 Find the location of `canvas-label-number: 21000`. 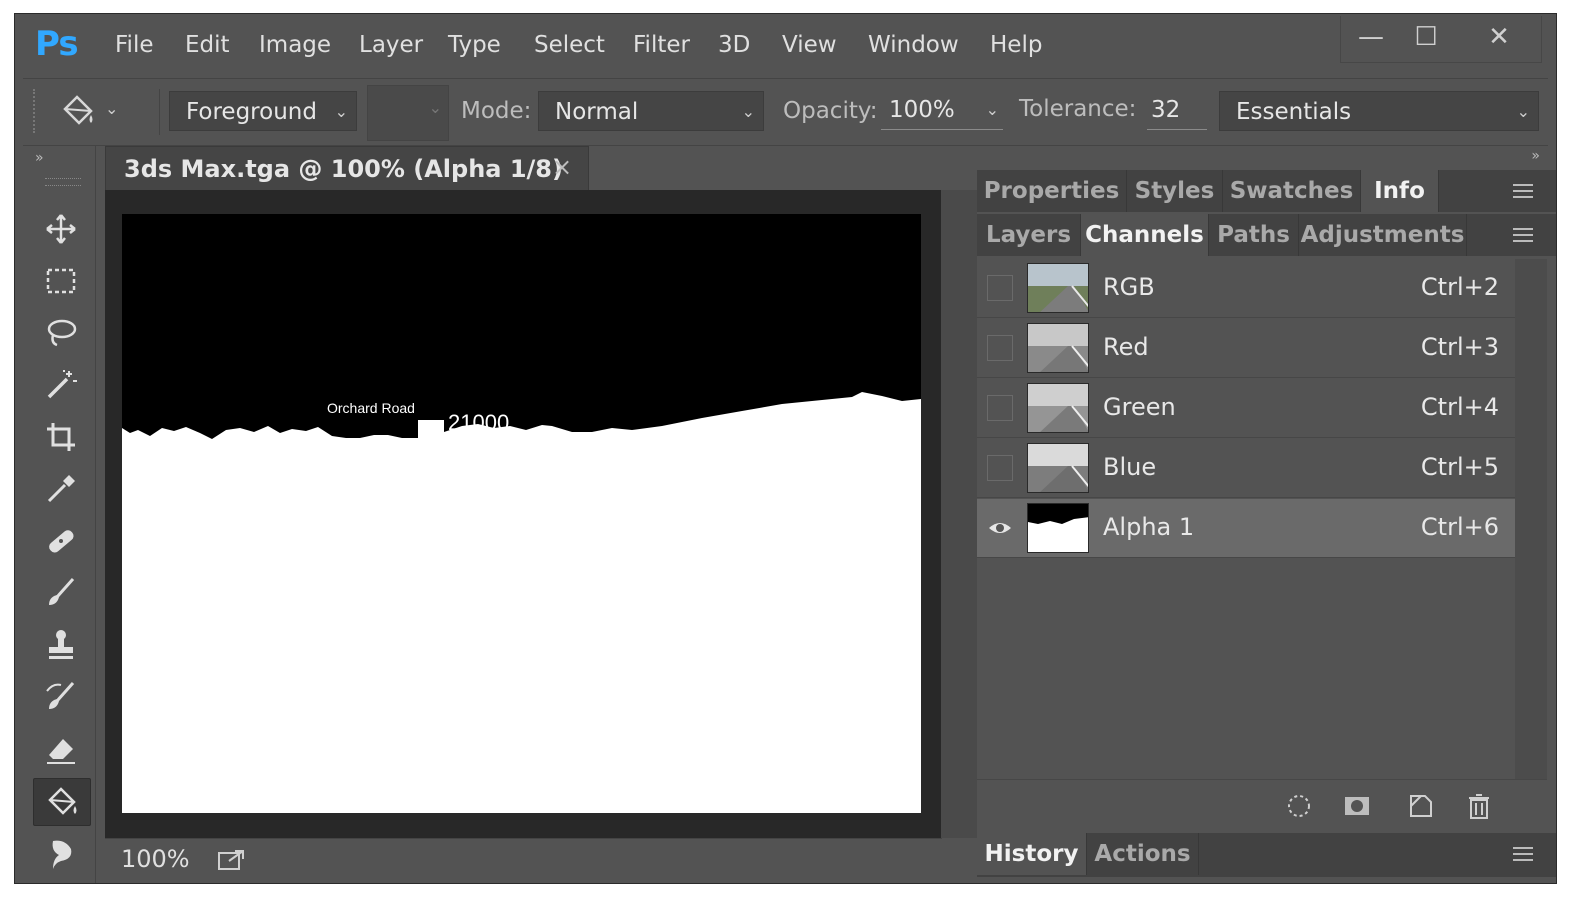

canvas-label-number: 21000 is located at coordinates (479, 422).